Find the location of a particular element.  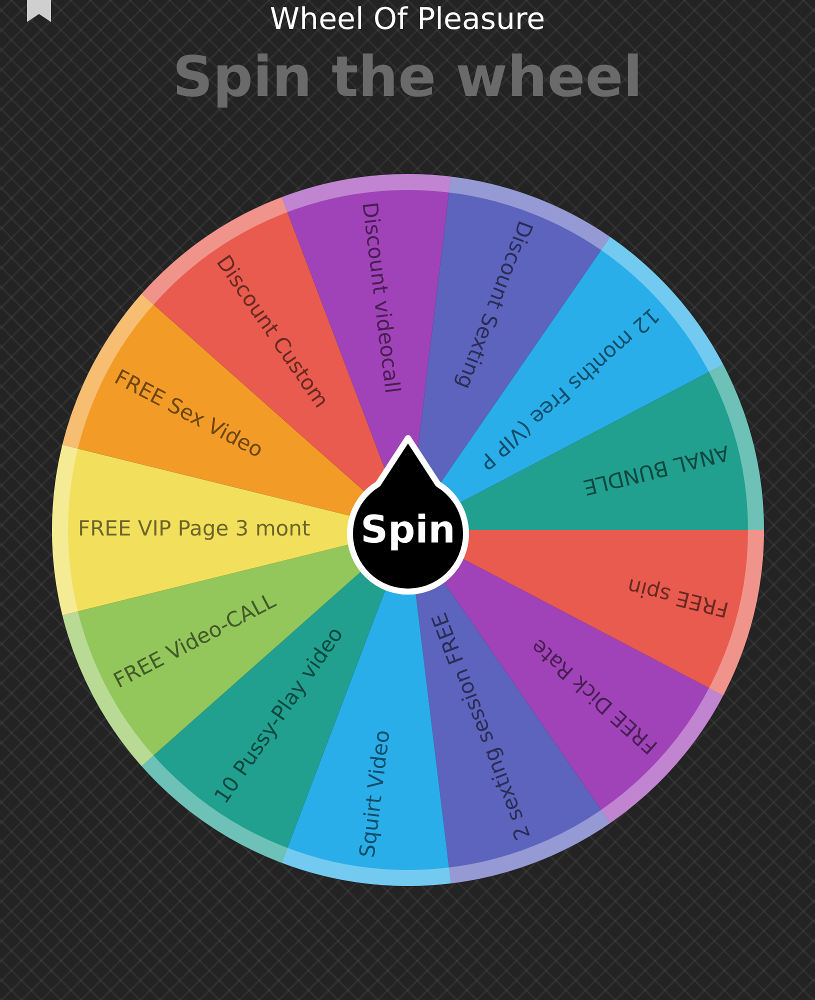

segment-label: Squirt Video is located at coordinates (374, 793).